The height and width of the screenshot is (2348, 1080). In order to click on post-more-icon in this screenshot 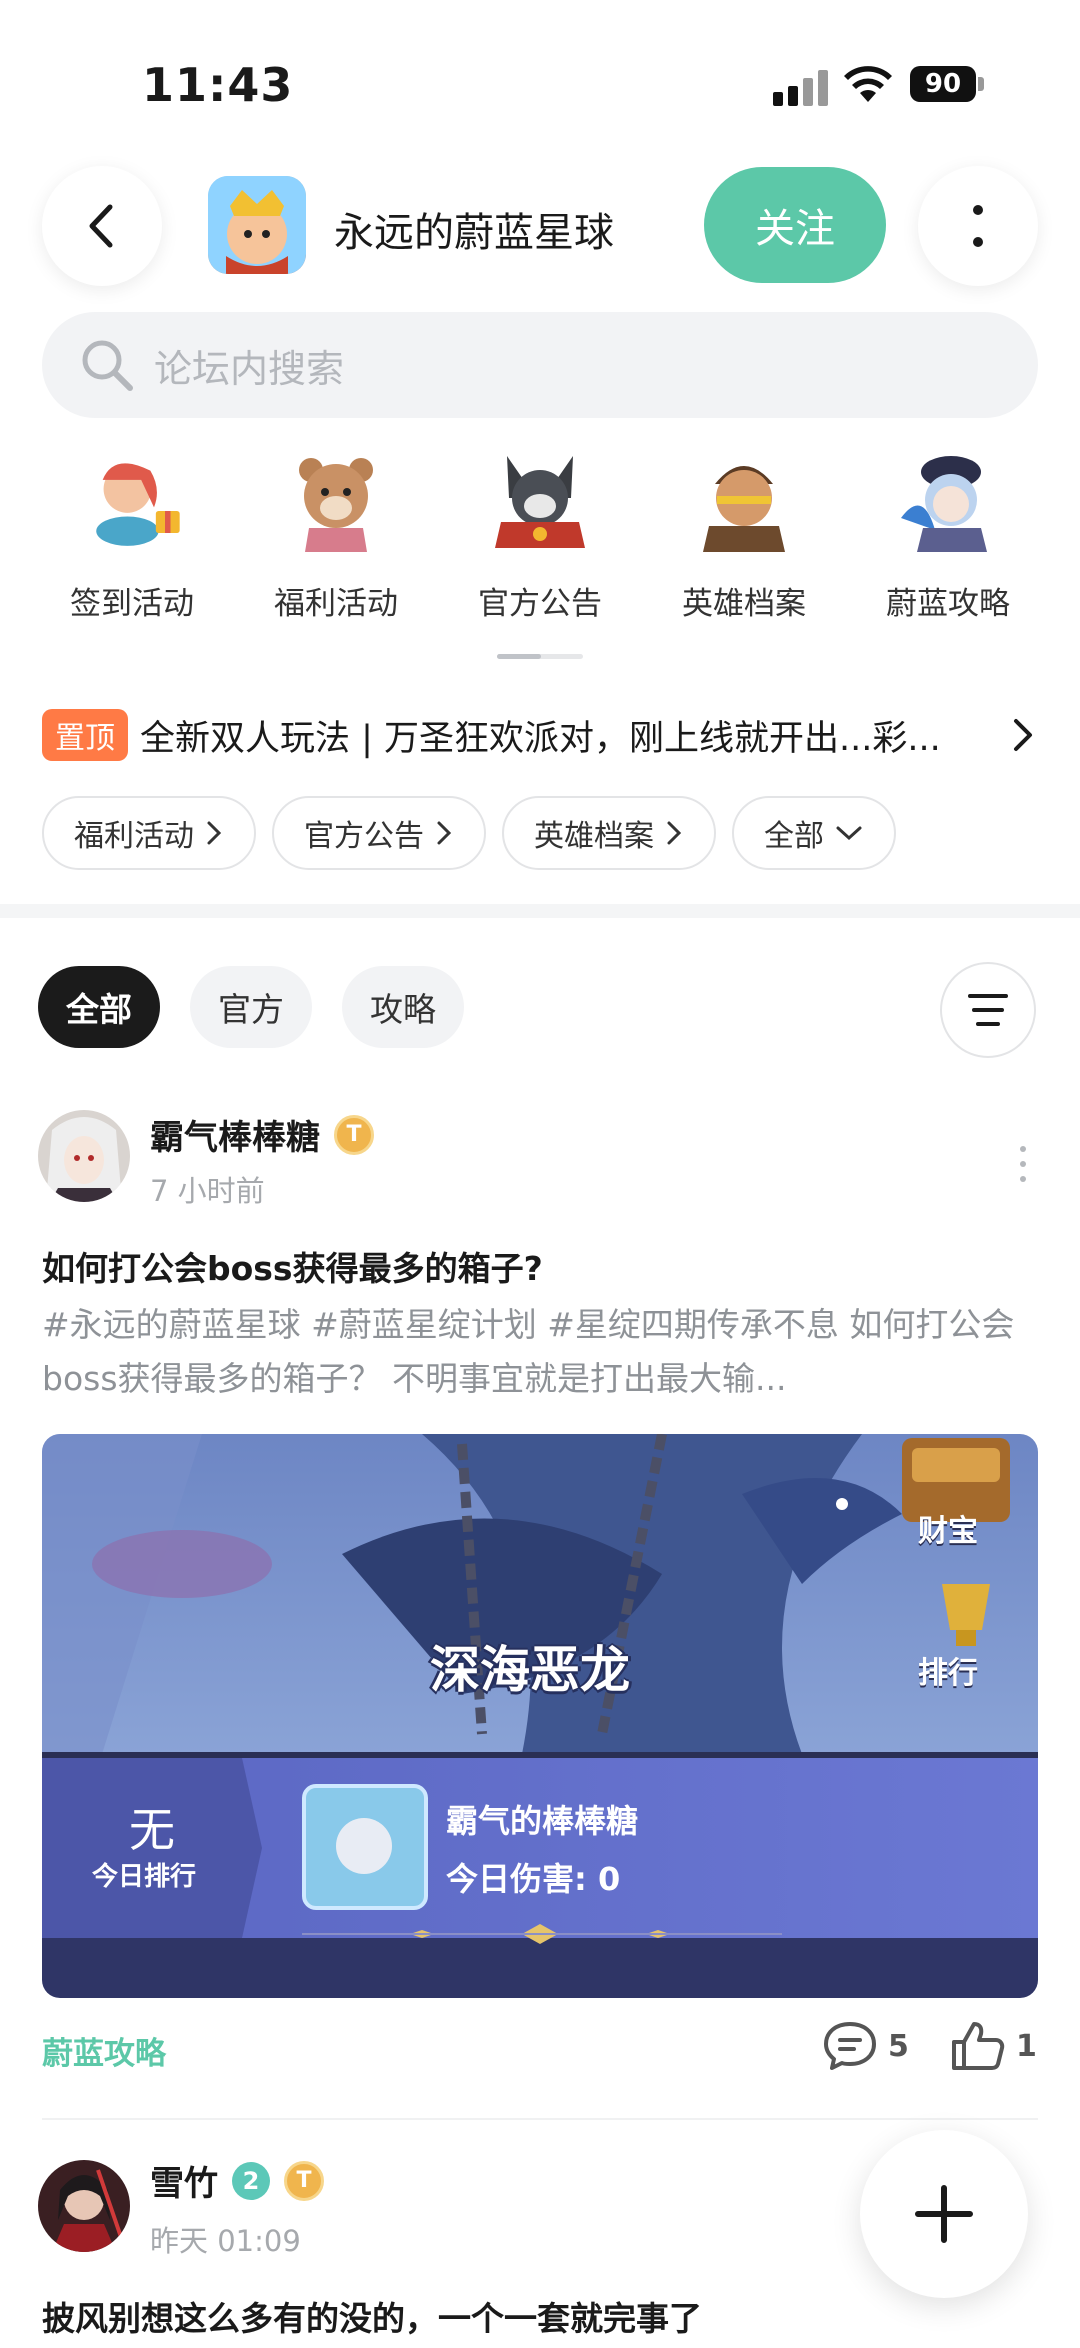, I will do `click(1025, 1168)`.